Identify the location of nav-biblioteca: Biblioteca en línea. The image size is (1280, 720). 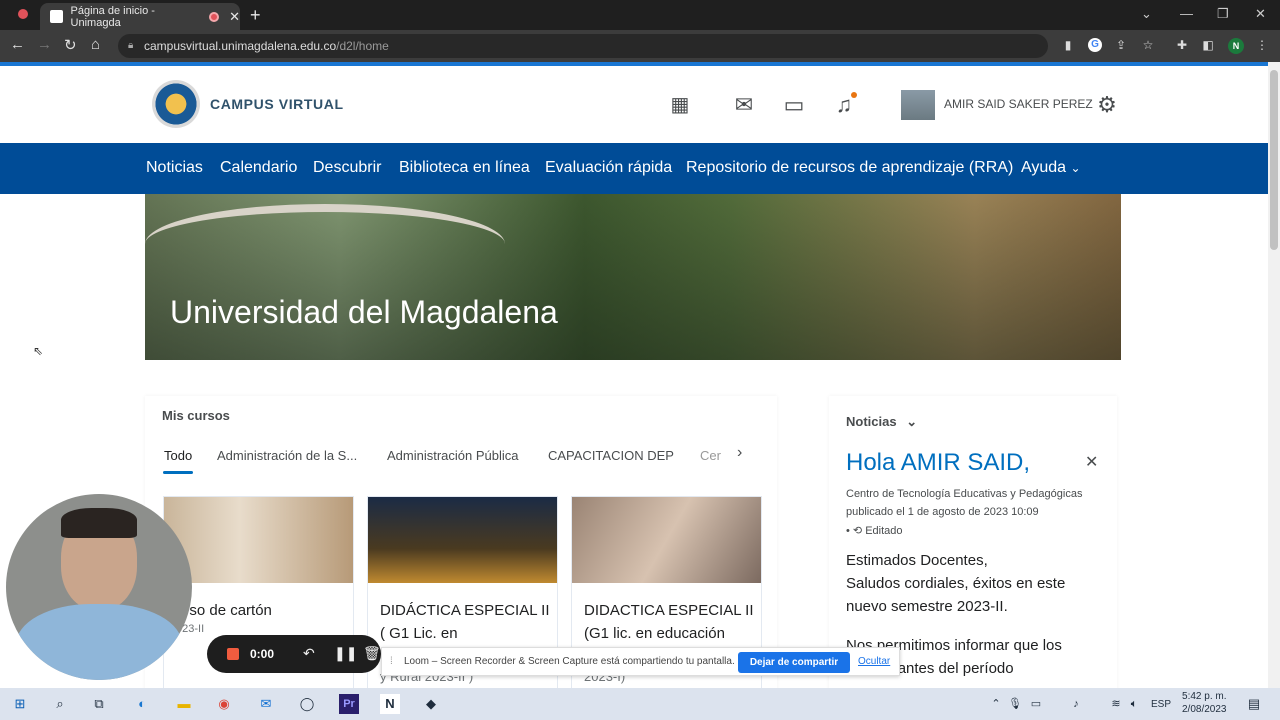
(464, 168).